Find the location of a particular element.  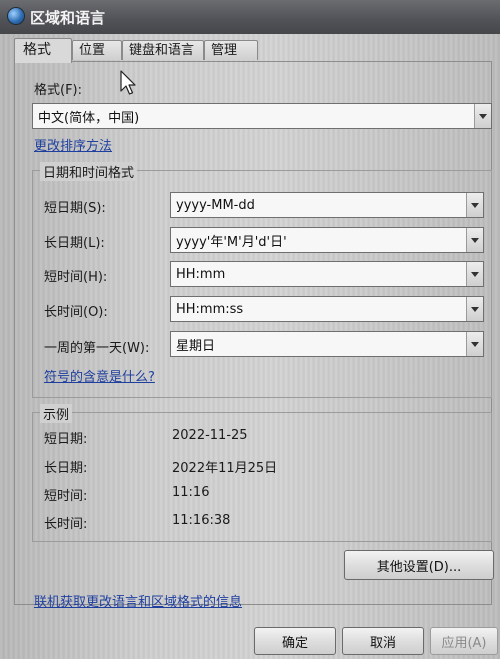

example-short-date-label: 短日期: is located at coordinates (66, 439).